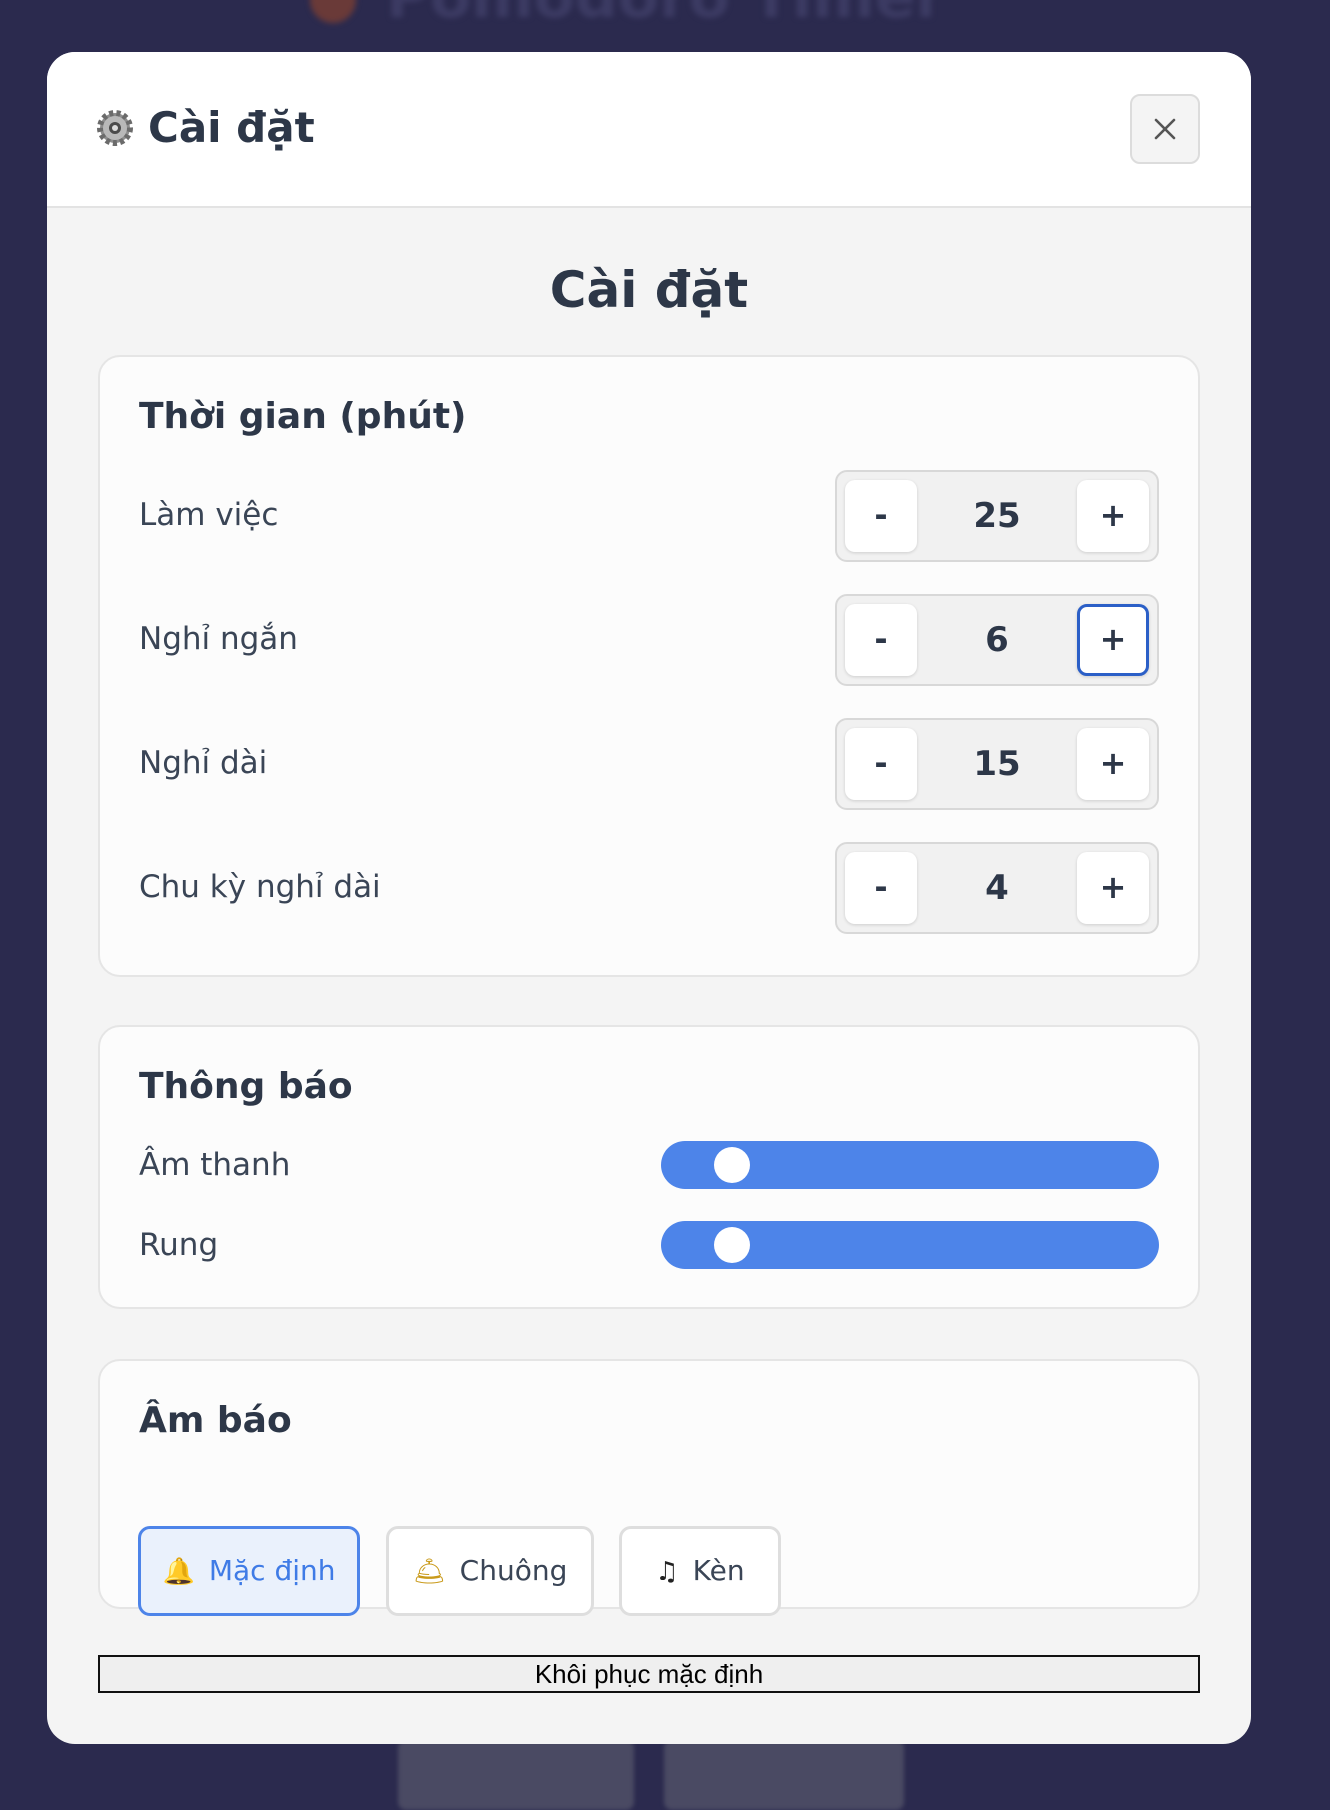  What do you see at coordinates (178, 1572) in the screenshot?
I see `bell-icon: 🔔` at bounding box center [178, 1572].